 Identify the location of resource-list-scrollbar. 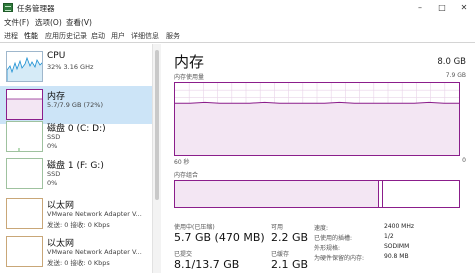
(157, 158).